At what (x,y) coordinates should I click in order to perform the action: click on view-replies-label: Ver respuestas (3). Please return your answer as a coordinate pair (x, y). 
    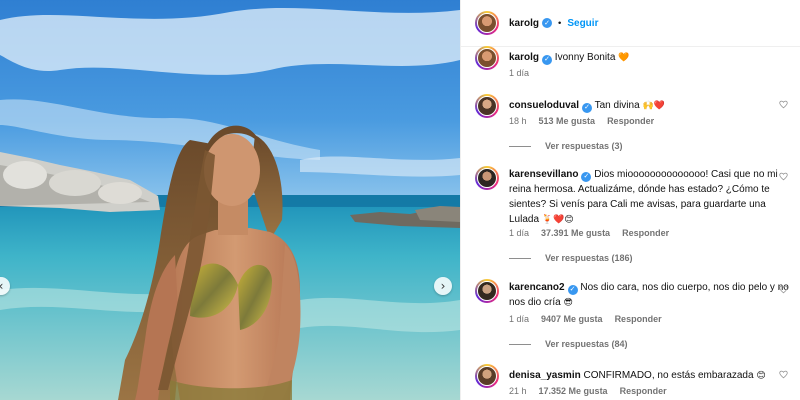
    Looking at the image, I should click on (584, 146).